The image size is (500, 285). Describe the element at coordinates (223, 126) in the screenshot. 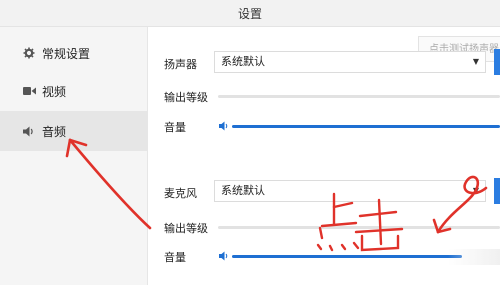

I see `speaker-volume-icon` at that location.